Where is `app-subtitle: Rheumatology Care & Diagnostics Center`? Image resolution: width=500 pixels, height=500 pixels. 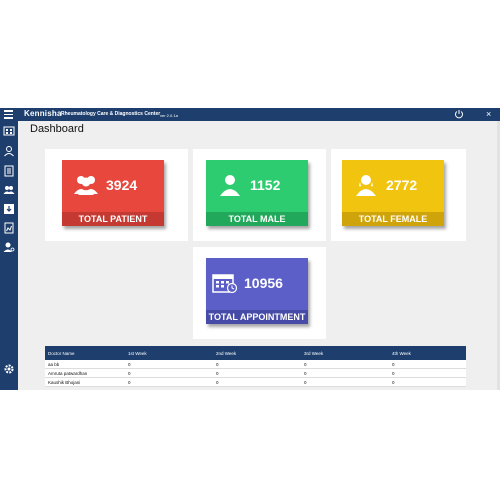 app-subtitle: Rheumatology Care & Diagnostics Center is located at coordinates (111, 114).